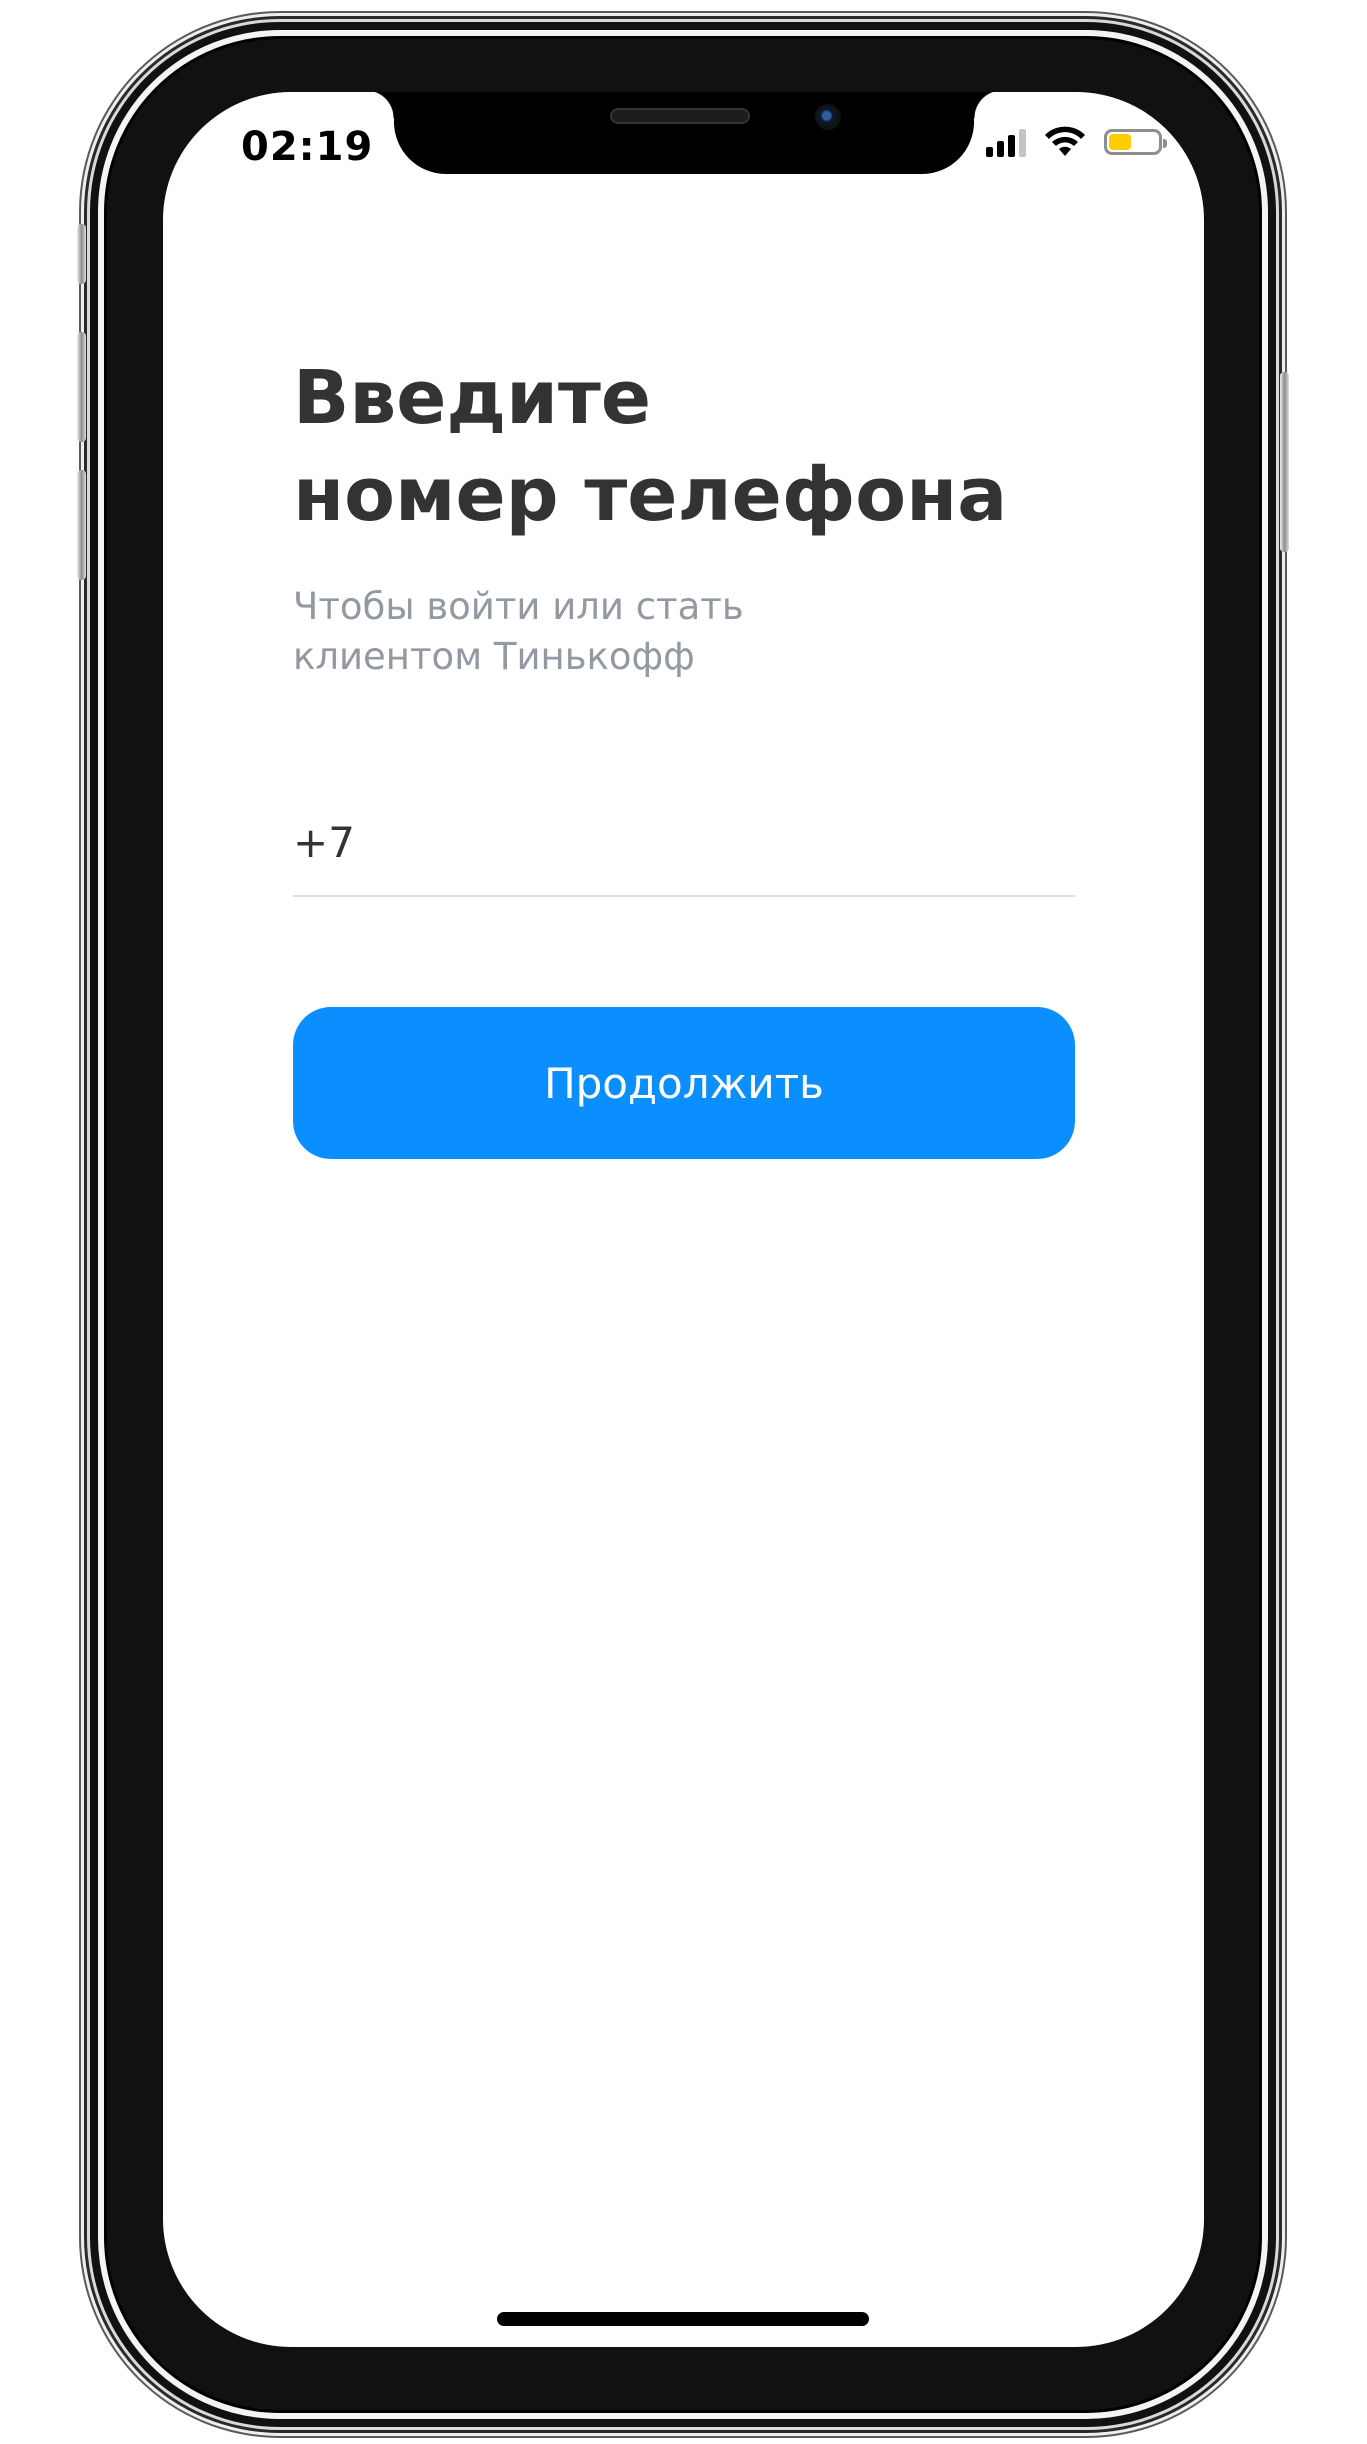 The image size is (1367, 2444). Describe the element at coordinates (680, 116) in the screenshot. I see `speaker-grille` at that location.